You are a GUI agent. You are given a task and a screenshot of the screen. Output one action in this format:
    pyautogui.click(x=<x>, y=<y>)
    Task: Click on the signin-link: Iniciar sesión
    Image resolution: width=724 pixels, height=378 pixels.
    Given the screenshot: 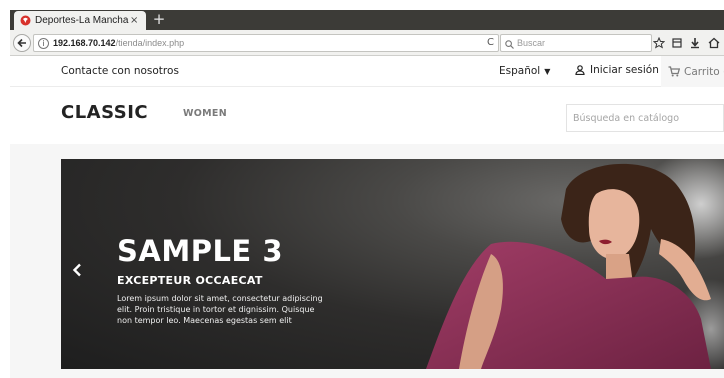 What is the action you would take?
    pyautogui.click(x=617, y=70)
    